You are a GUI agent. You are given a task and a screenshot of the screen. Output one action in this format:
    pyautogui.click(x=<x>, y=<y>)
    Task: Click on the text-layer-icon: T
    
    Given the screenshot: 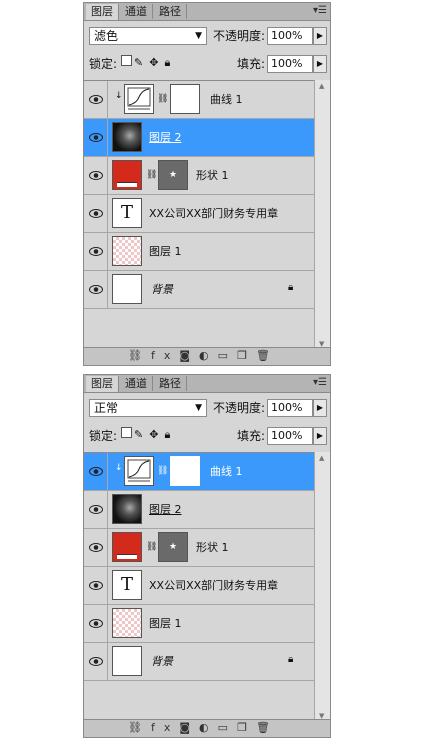 What is the action you would take?
    pyautogui.click(x=127, y=213)
    